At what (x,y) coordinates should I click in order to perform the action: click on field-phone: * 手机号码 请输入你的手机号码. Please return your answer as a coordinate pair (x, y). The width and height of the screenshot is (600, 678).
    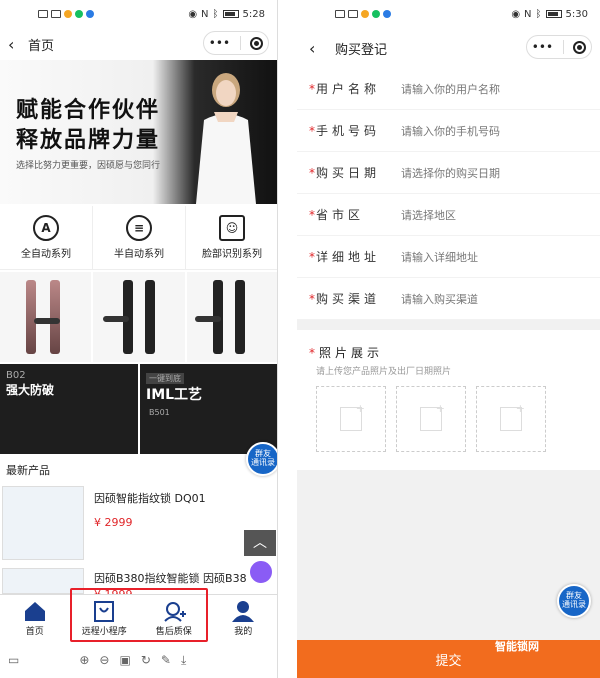
    Looking at the image, I should click on (448, 131).